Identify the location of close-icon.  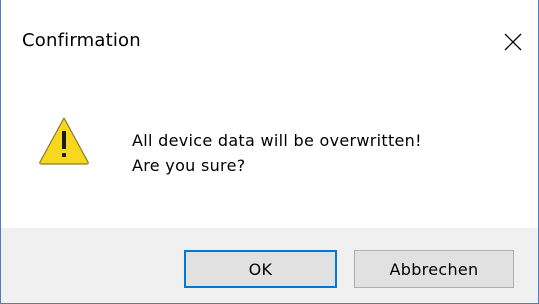
(513, 42).